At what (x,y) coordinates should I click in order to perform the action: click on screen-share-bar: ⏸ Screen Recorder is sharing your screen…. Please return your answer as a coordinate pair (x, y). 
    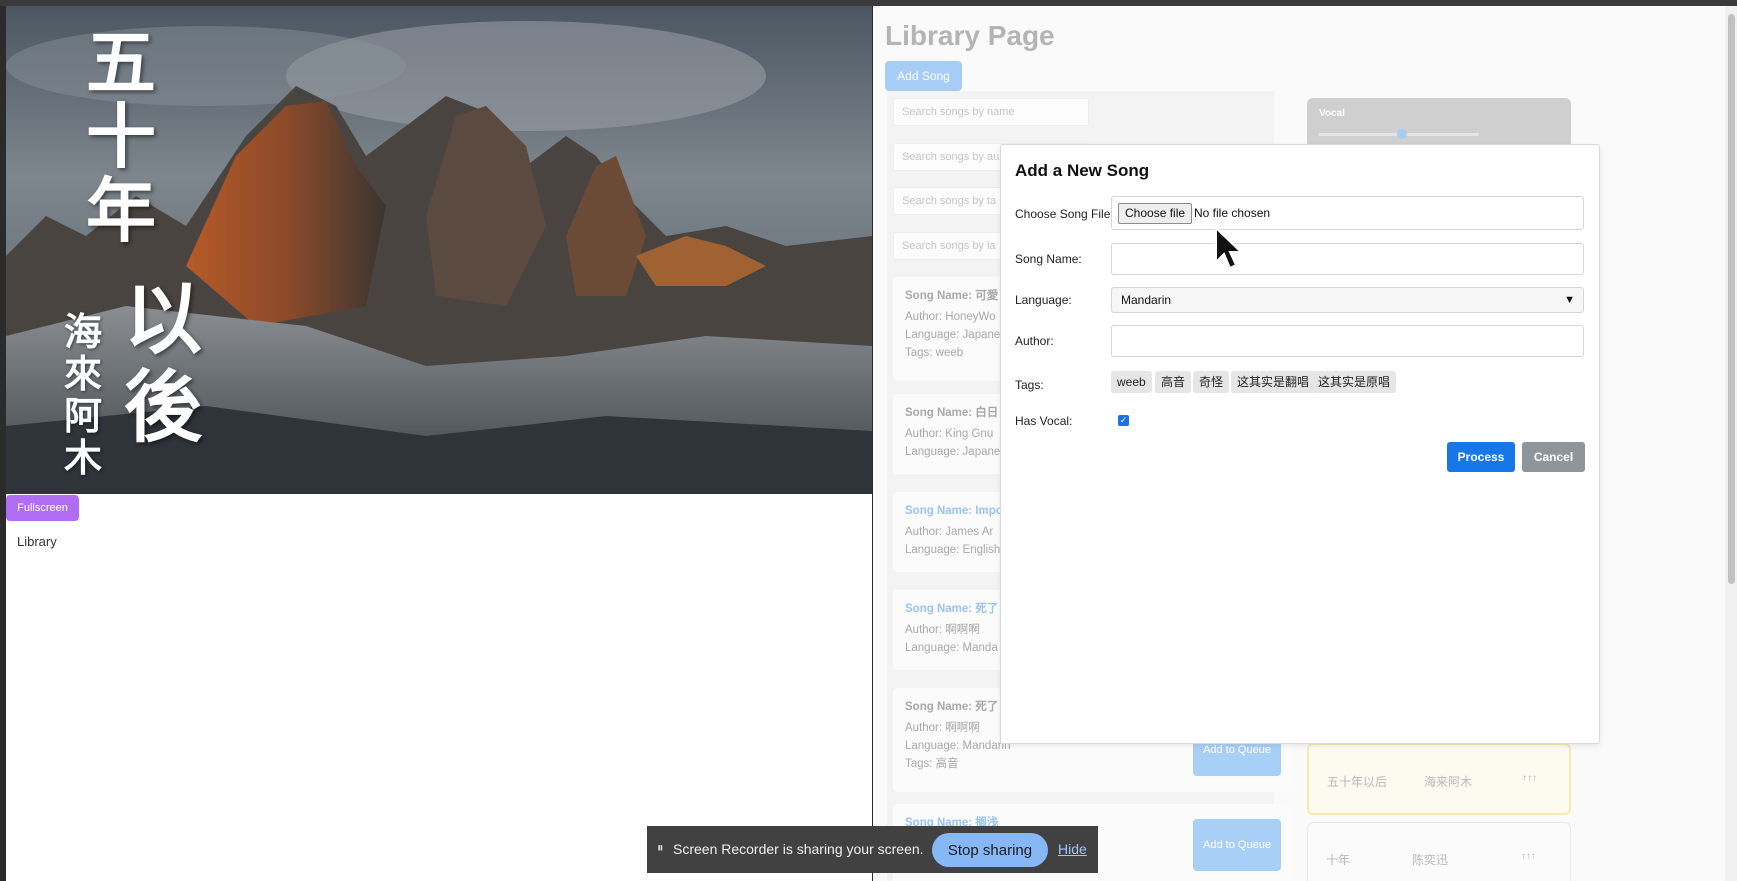
    Looking at the image, I should click on (872, 849).